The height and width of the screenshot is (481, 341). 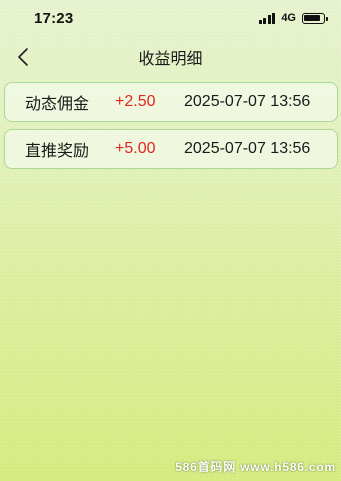 What do you see at coordinates (170, 18) in the screenshot?
I see `status-bar: 17:23 4G` at bounding box center [170, 18].